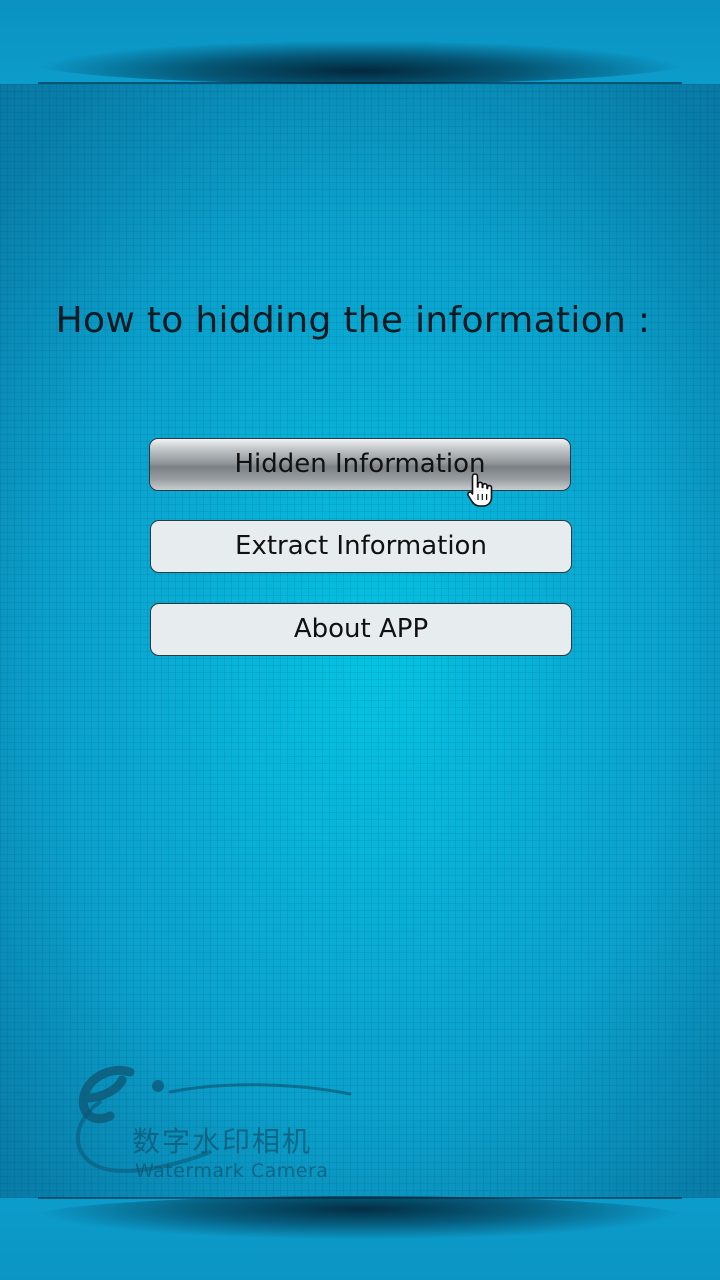  Describe the element at coordinates (361, 546) in the screenshot. I see `extract-information-button: Extract Information` at that location.